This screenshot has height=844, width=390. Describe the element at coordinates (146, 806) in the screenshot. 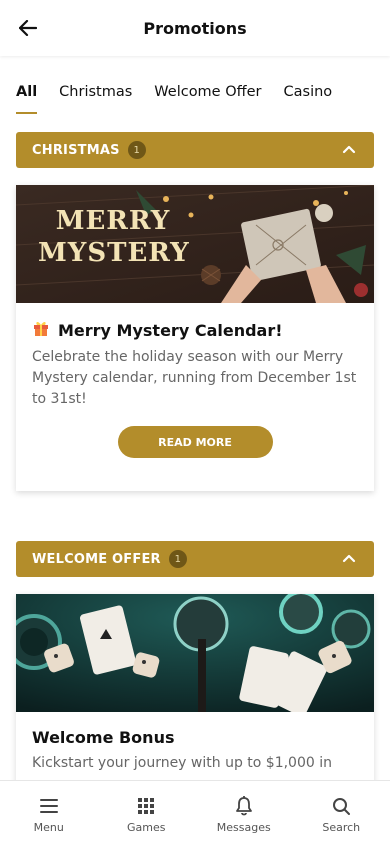

I see `grid-icon` at that location.